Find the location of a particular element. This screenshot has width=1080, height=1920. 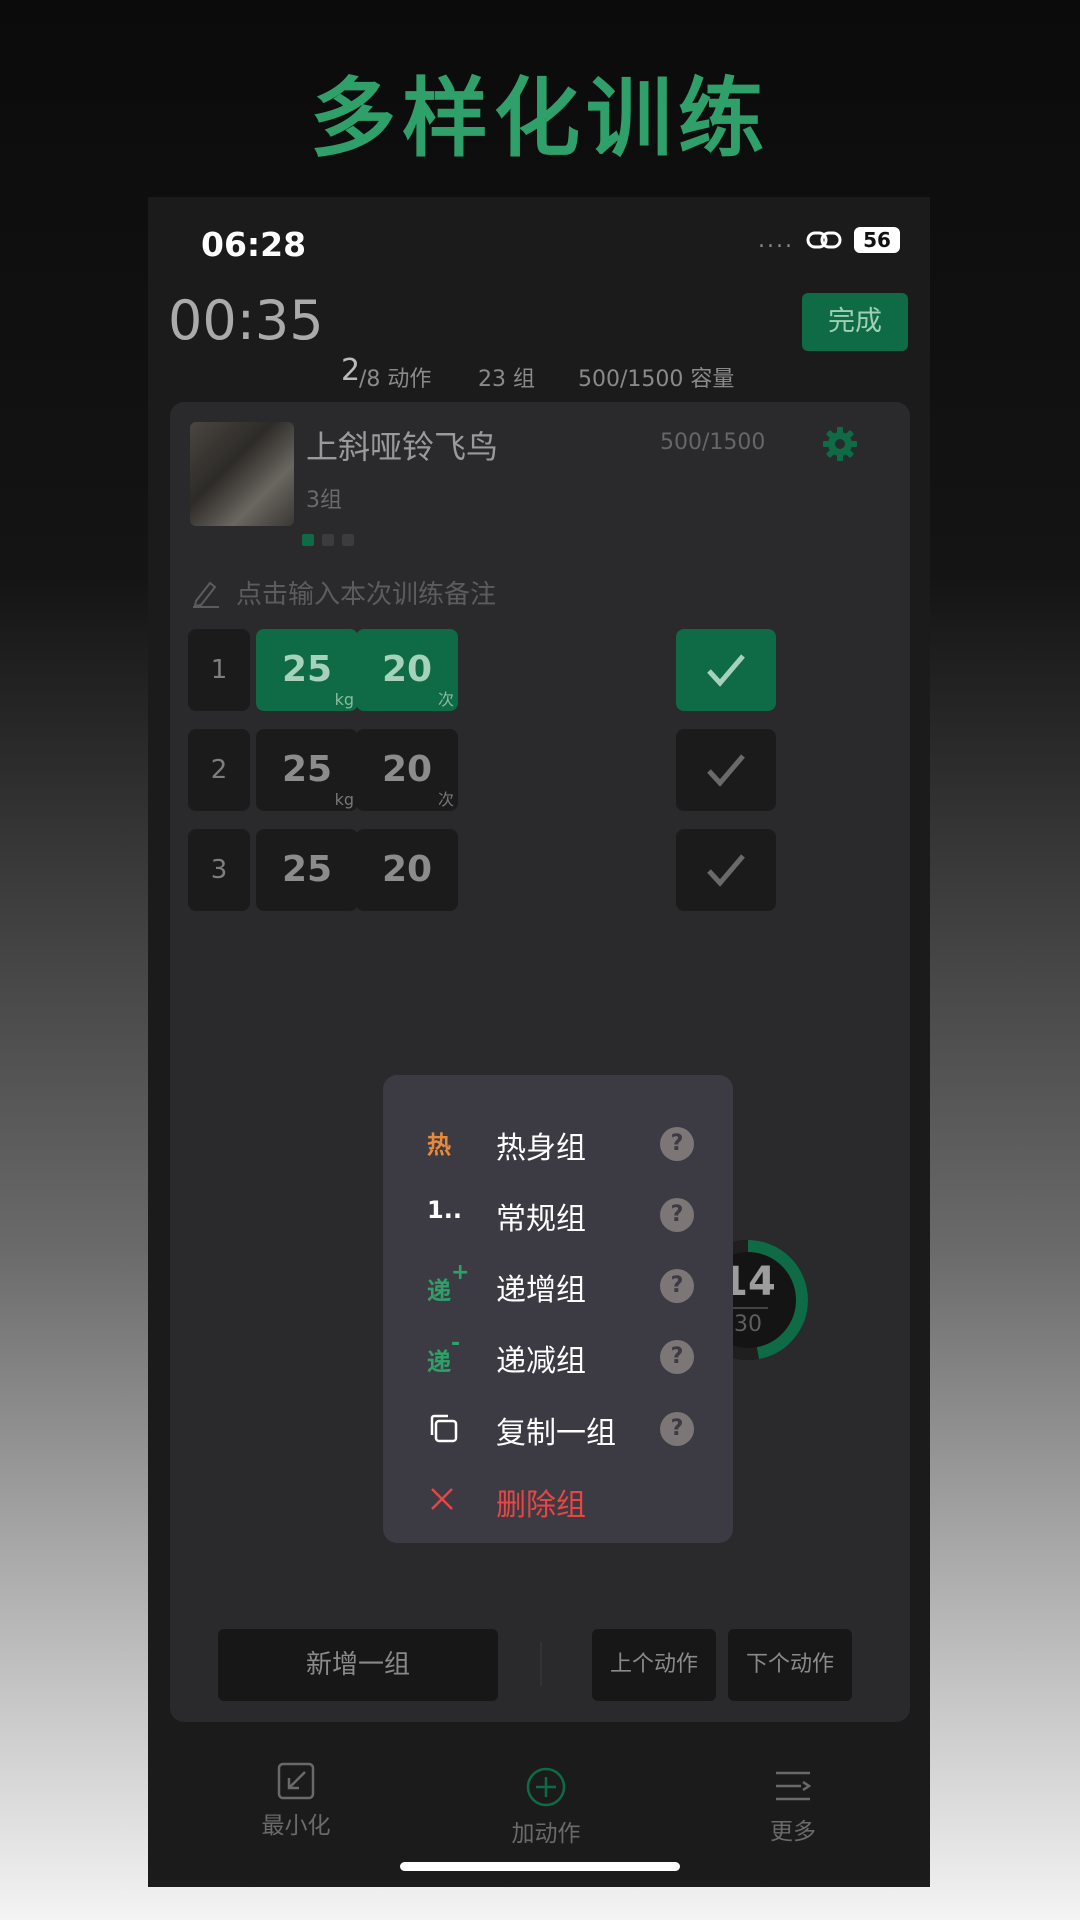

workout-timer: 00:35 is located at coordinates (246, 320).